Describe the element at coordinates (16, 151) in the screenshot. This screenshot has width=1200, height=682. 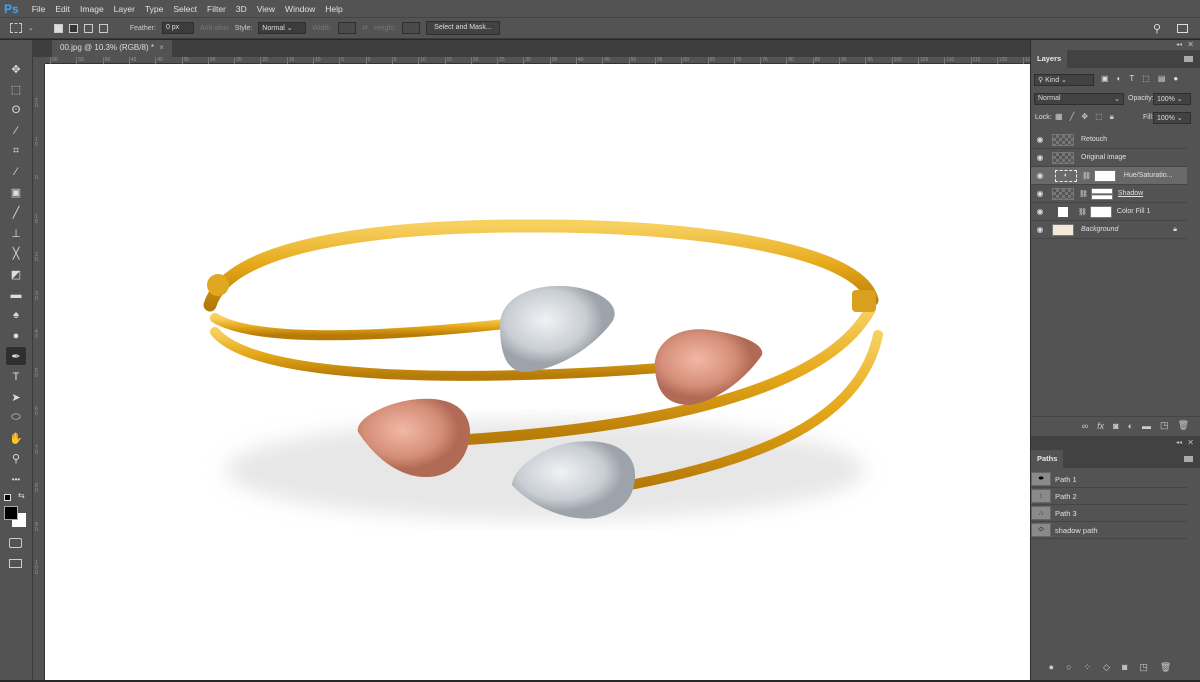
I see `crop-tool: ⌗` at that location.